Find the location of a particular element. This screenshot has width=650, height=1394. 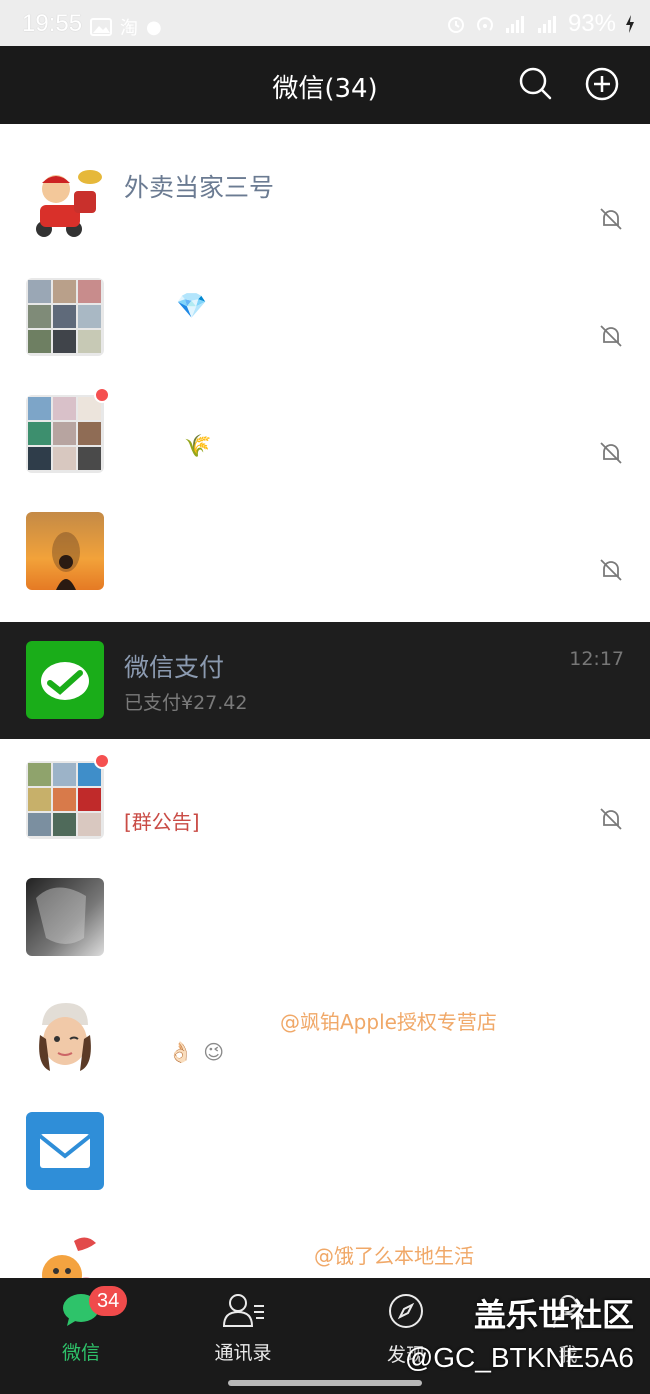

chat-item: @飒铂Apple授权专营店 👌🏻 😉 is located at coordinates (325, 1034).